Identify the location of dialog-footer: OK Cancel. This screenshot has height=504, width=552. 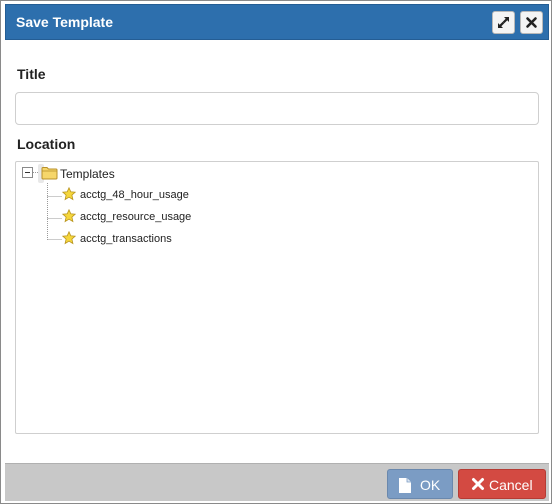
(277, 482).